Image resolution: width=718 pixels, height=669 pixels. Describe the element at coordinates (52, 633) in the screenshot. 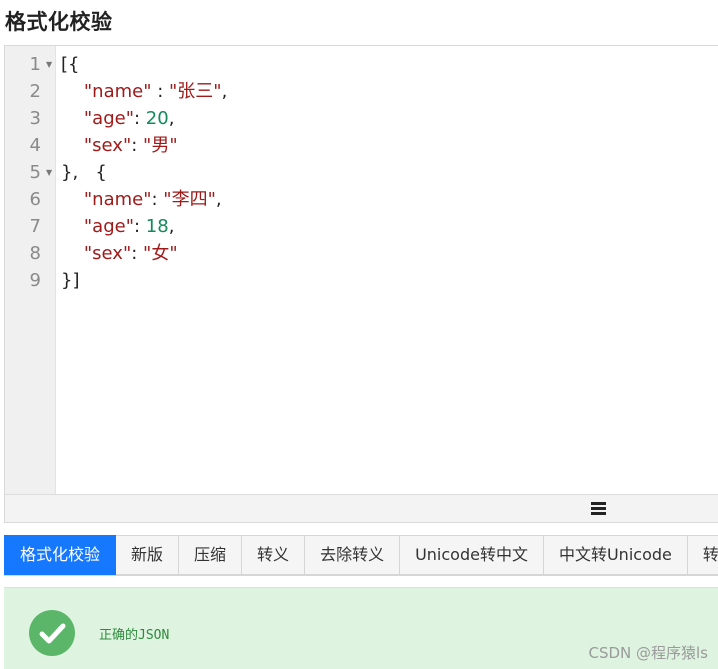

I see `check-icon` at that location.